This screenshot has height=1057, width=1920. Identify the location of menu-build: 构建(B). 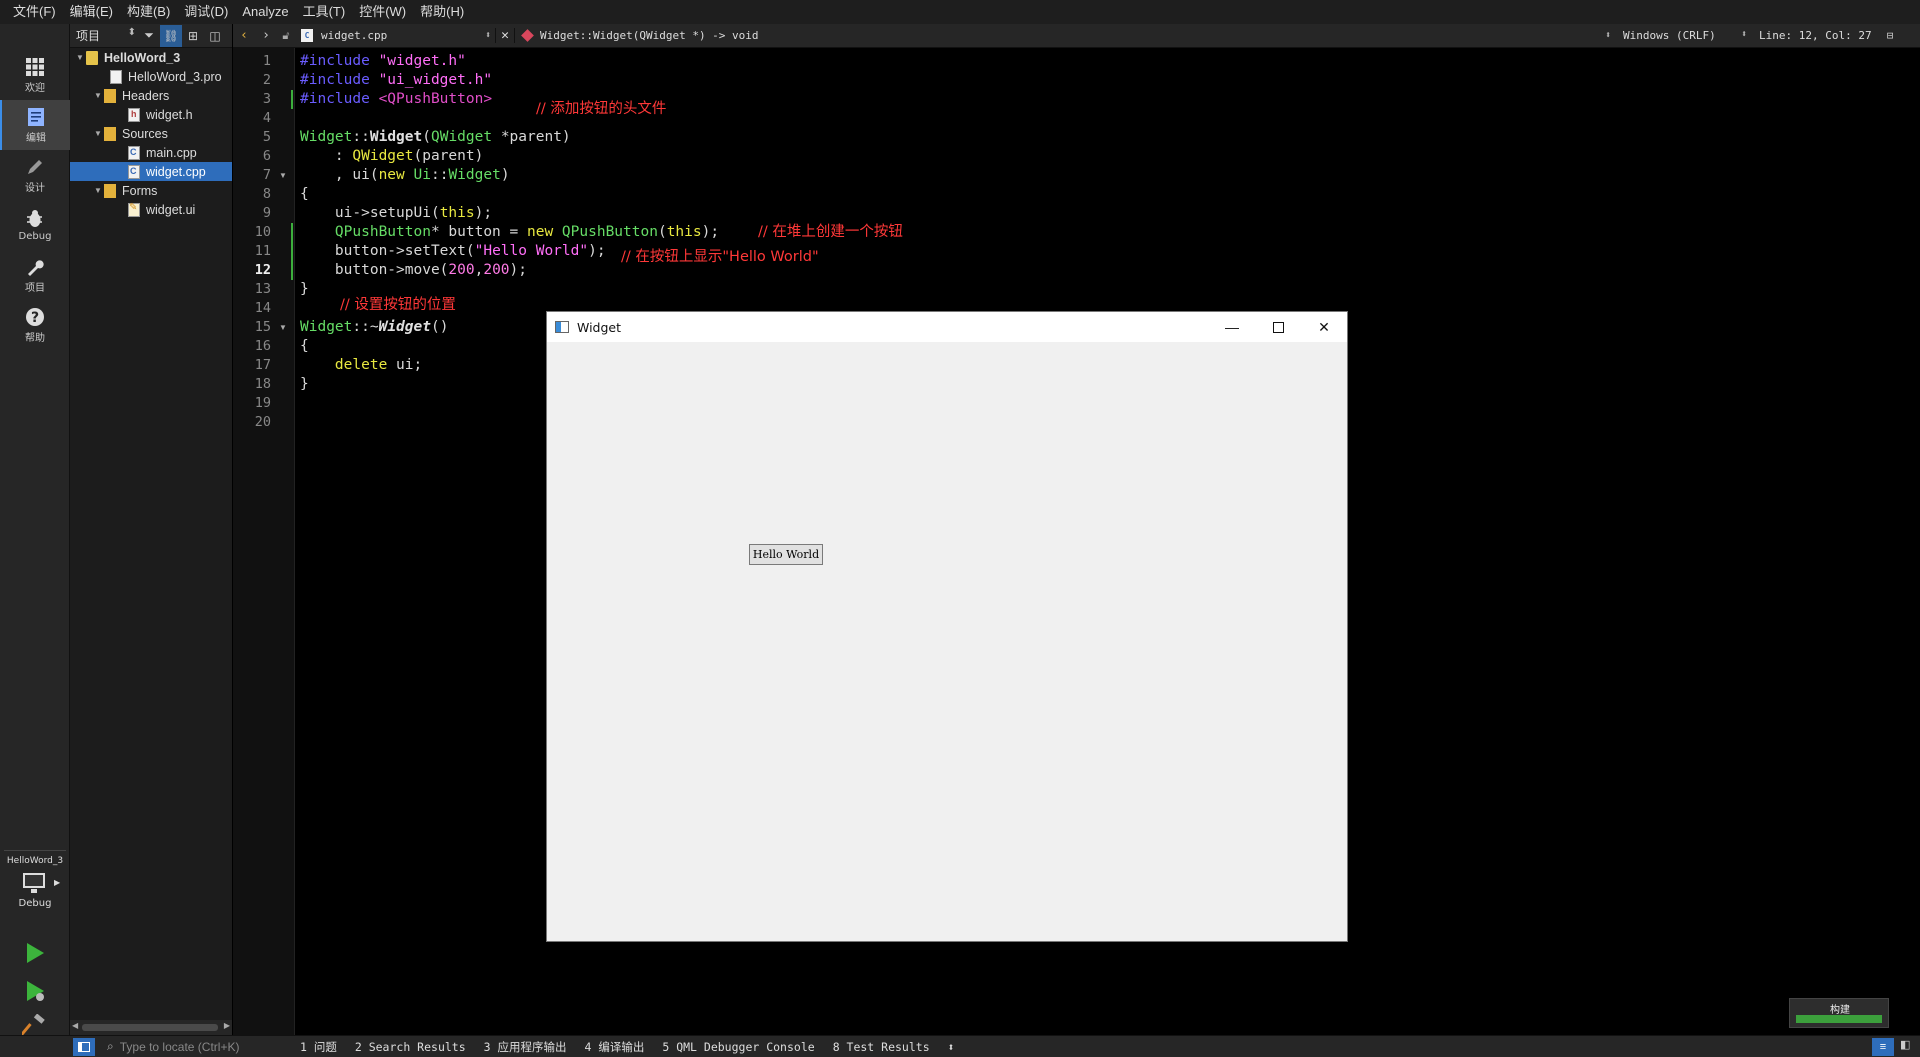
(148, 12).